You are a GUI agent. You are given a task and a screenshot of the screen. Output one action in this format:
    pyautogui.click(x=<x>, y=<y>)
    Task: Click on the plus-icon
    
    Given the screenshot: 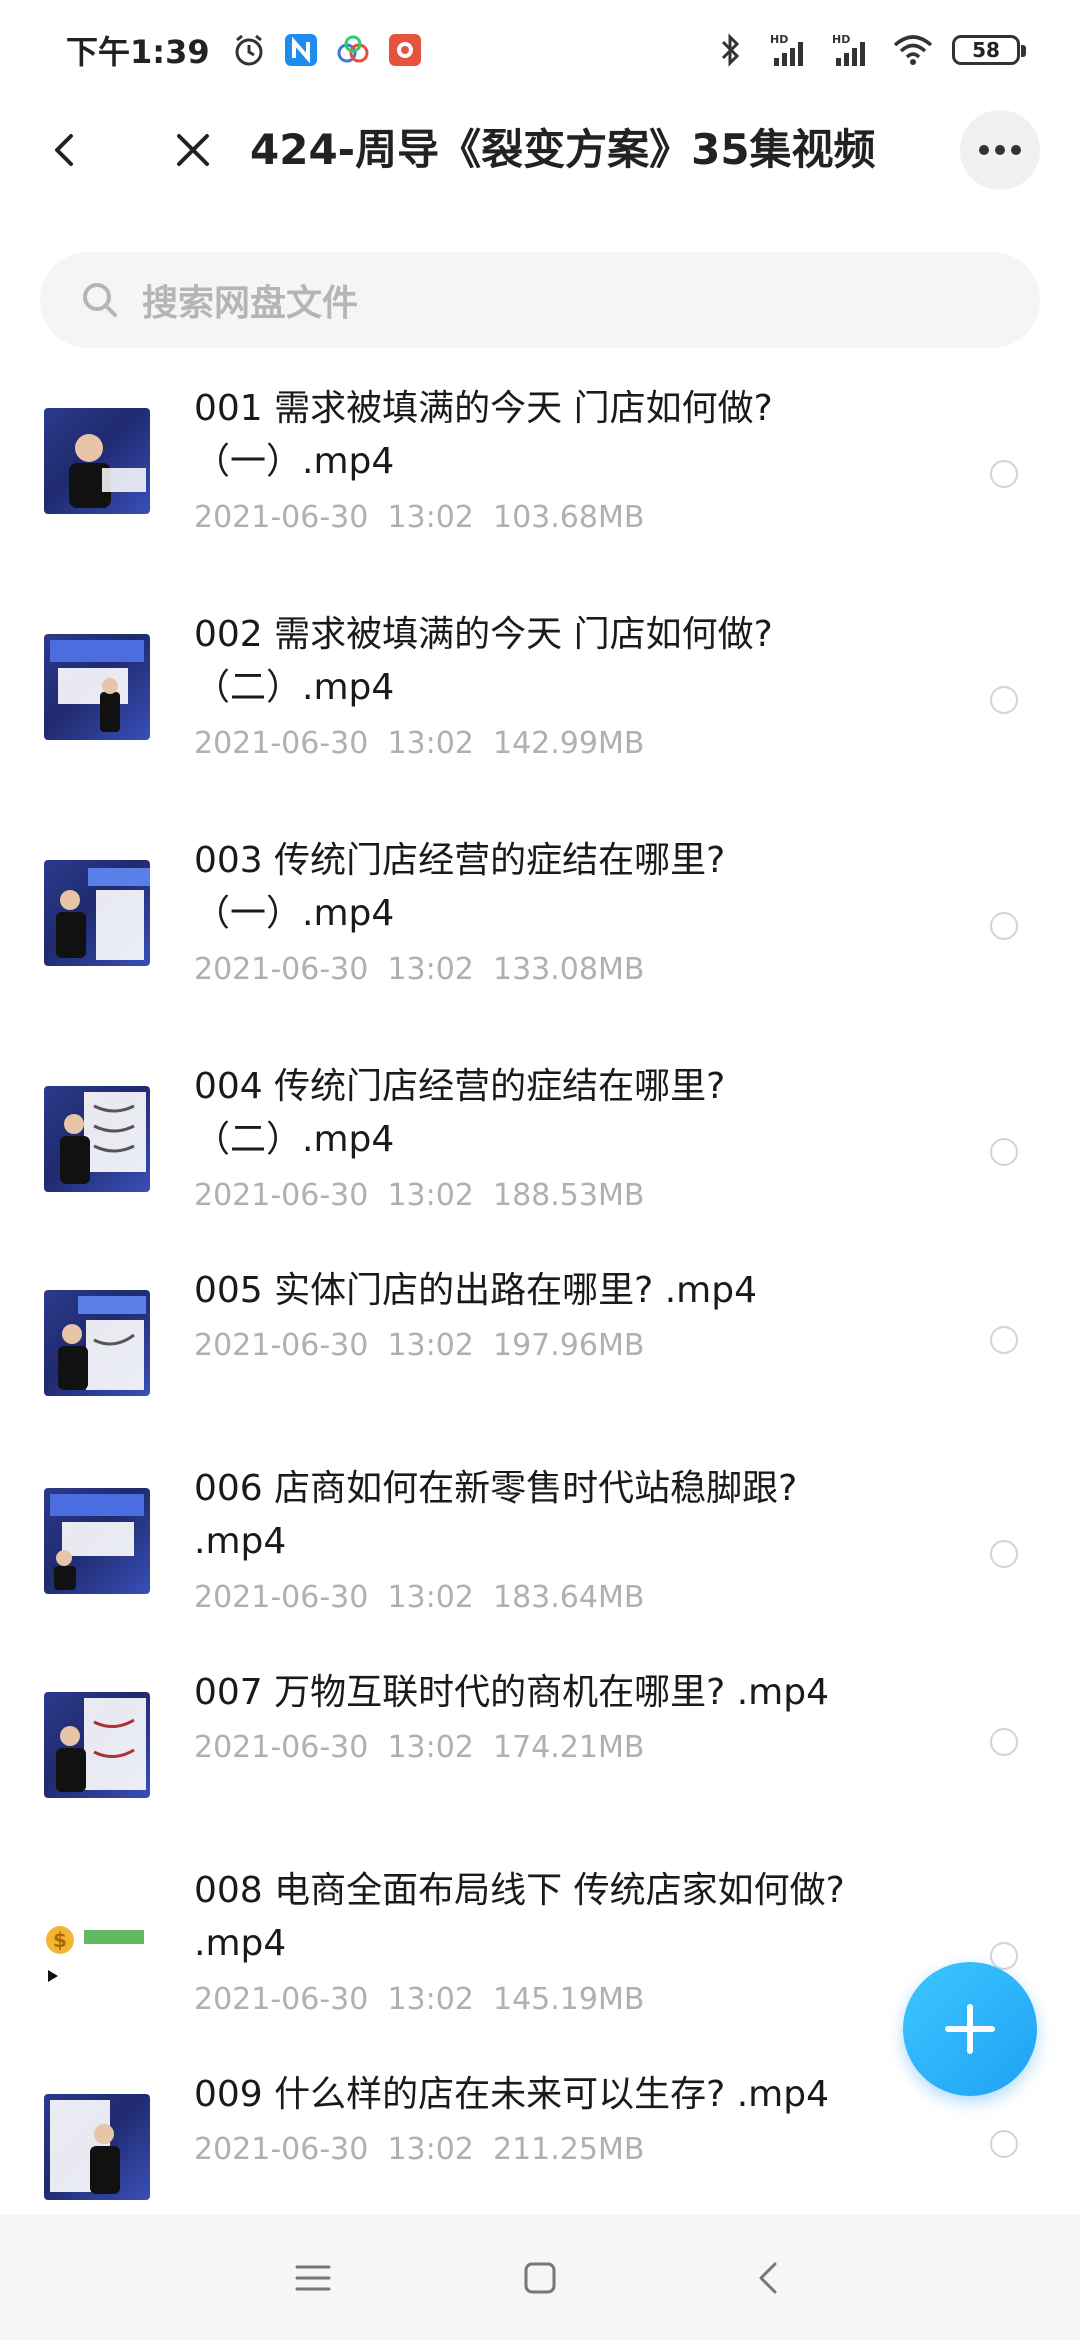 What is the action you would take?
    pyautogui.click(x=970, y=2029)
    